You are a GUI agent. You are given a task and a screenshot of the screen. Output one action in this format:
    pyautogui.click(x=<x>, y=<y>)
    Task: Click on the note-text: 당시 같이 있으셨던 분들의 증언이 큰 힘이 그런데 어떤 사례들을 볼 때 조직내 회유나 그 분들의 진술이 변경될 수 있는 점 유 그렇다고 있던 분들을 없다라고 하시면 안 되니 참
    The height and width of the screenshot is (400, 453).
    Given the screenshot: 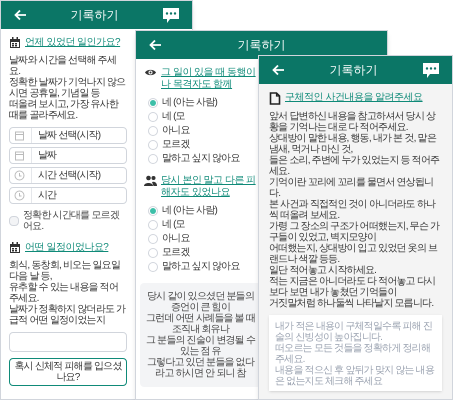 What is the action you would take?
    pyautogui.click(x=200, y=335)
    